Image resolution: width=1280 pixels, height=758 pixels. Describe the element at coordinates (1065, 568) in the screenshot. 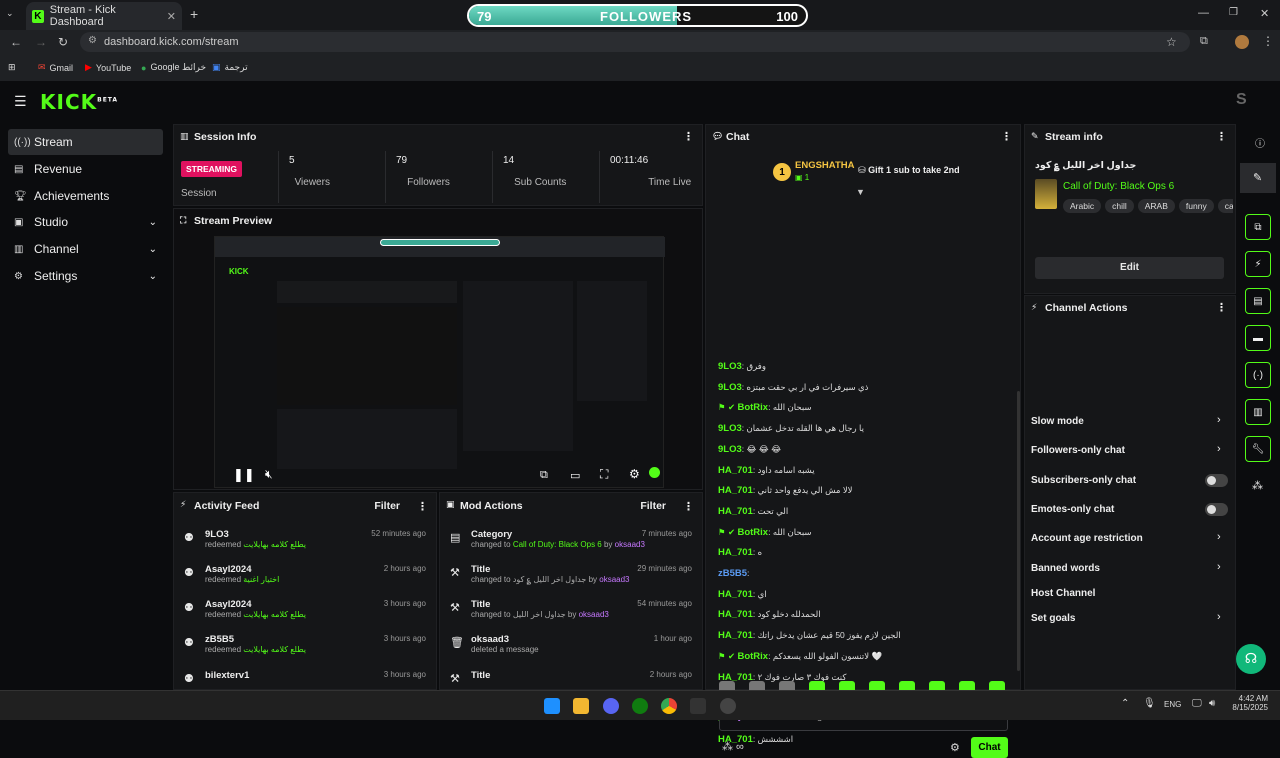

I see `banned-words-option: Banned words` at that location.